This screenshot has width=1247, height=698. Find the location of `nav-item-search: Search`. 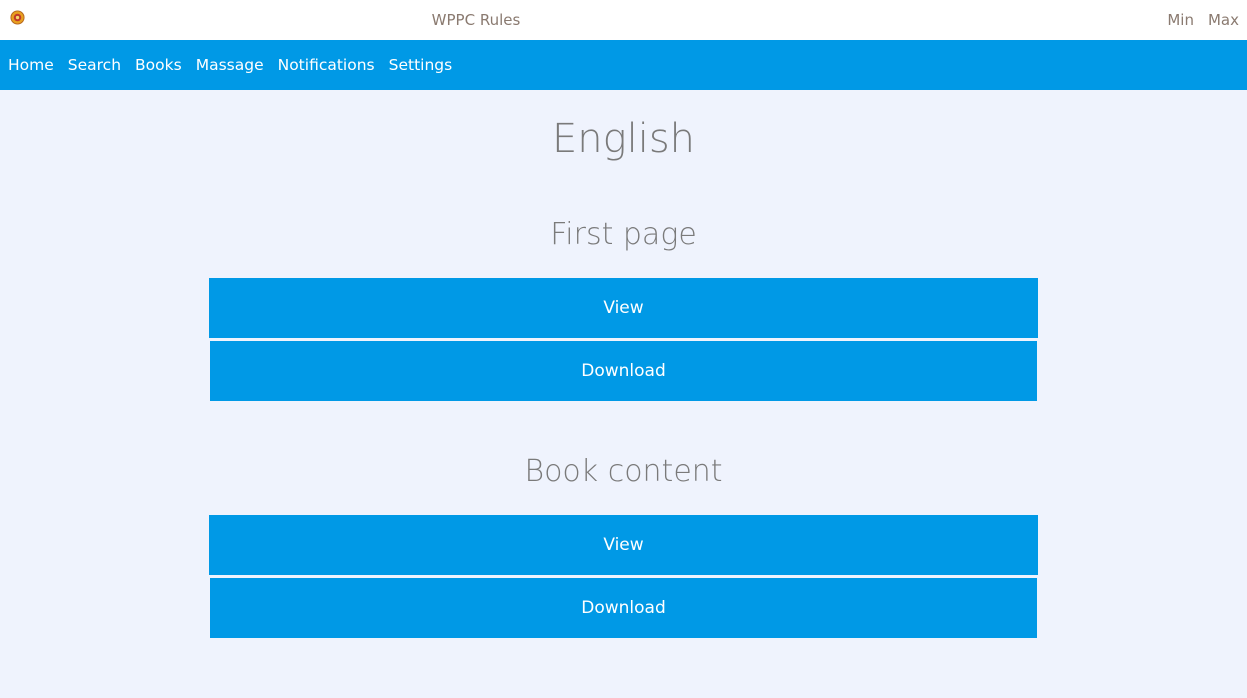

nav-item-search: Search is located at coordinates (94, 65).